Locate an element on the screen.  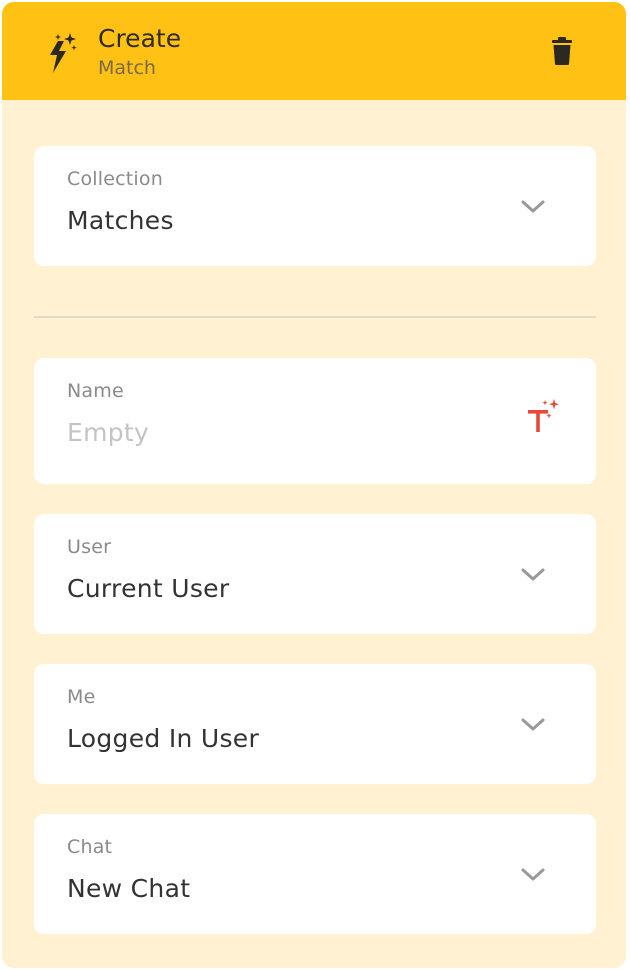
panel-subtitle: Match is located at coordinates (127, 68).